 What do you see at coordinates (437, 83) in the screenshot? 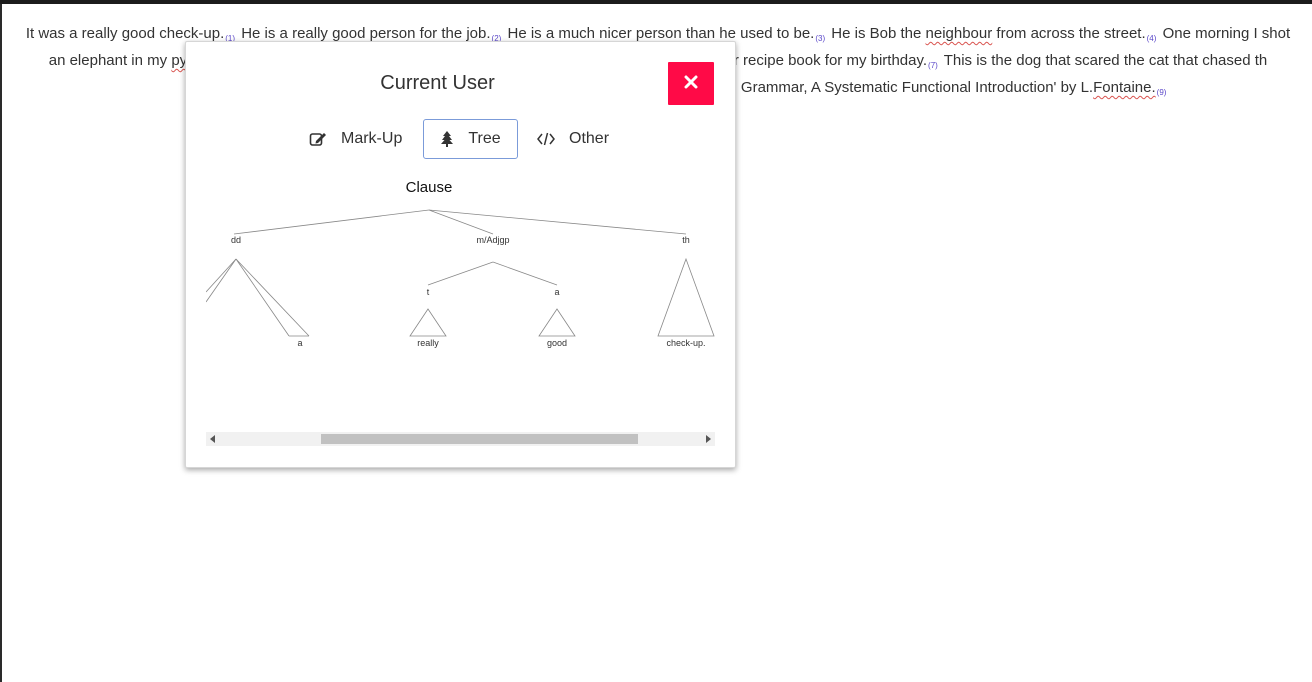
I see `modal-title: Current User` at bounding box center [437, 83].